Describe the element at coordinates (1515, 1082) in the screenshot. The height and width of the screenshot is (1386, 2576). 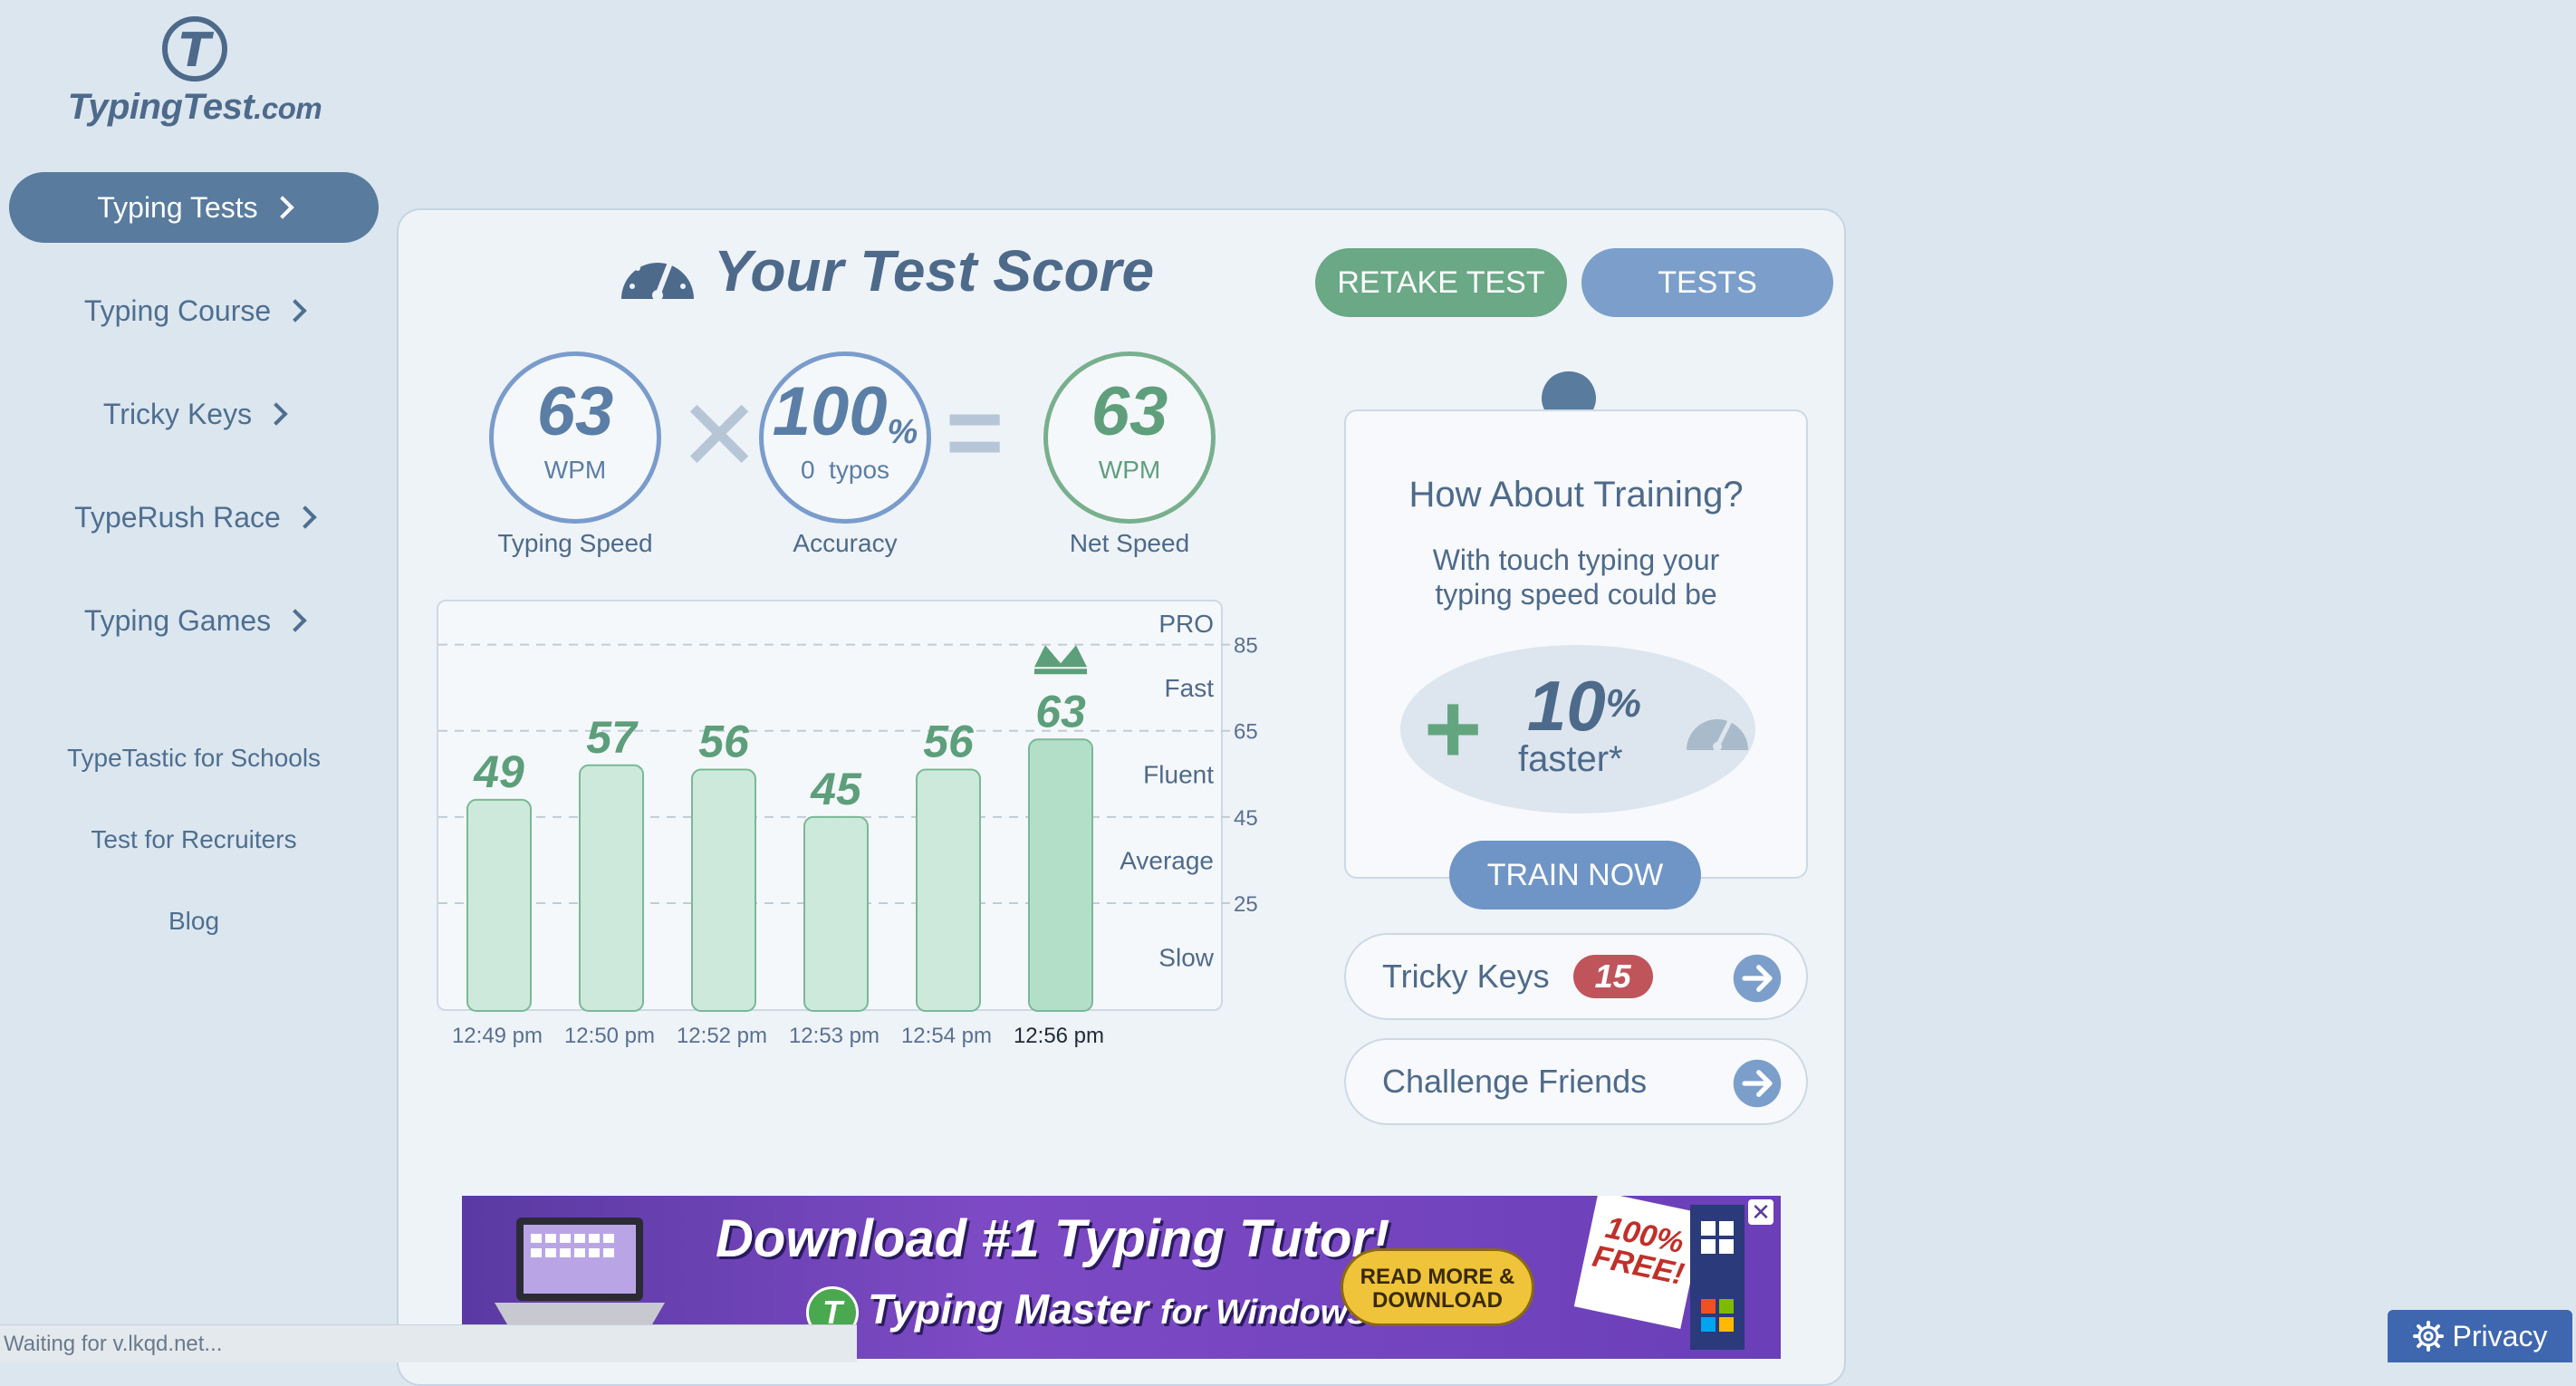
I see `challenge-friends-label: Challenge Friends` at that location.